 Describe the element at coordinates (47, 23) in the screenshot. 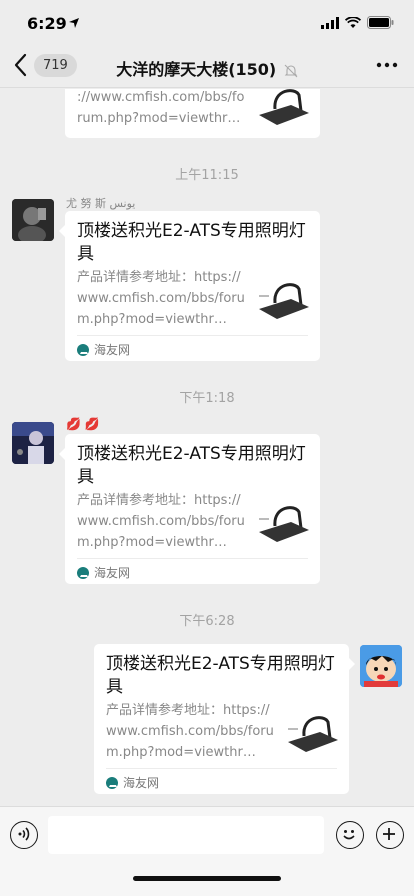

I see `status-time: 6:29` at that location.